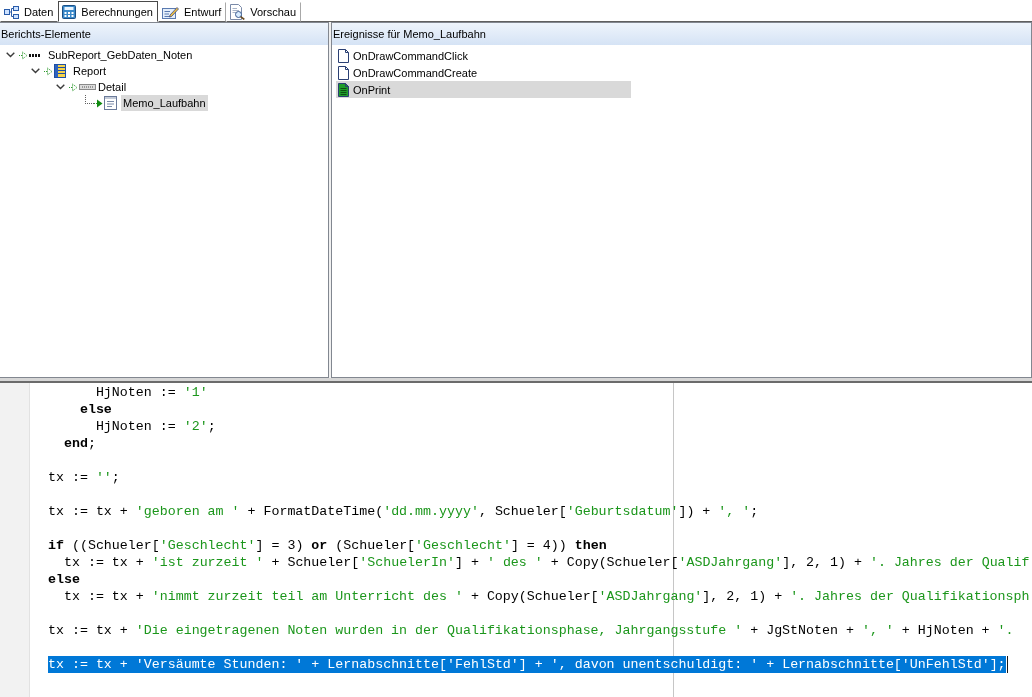  I want to click on tree-item: Report, so click(90, 71).